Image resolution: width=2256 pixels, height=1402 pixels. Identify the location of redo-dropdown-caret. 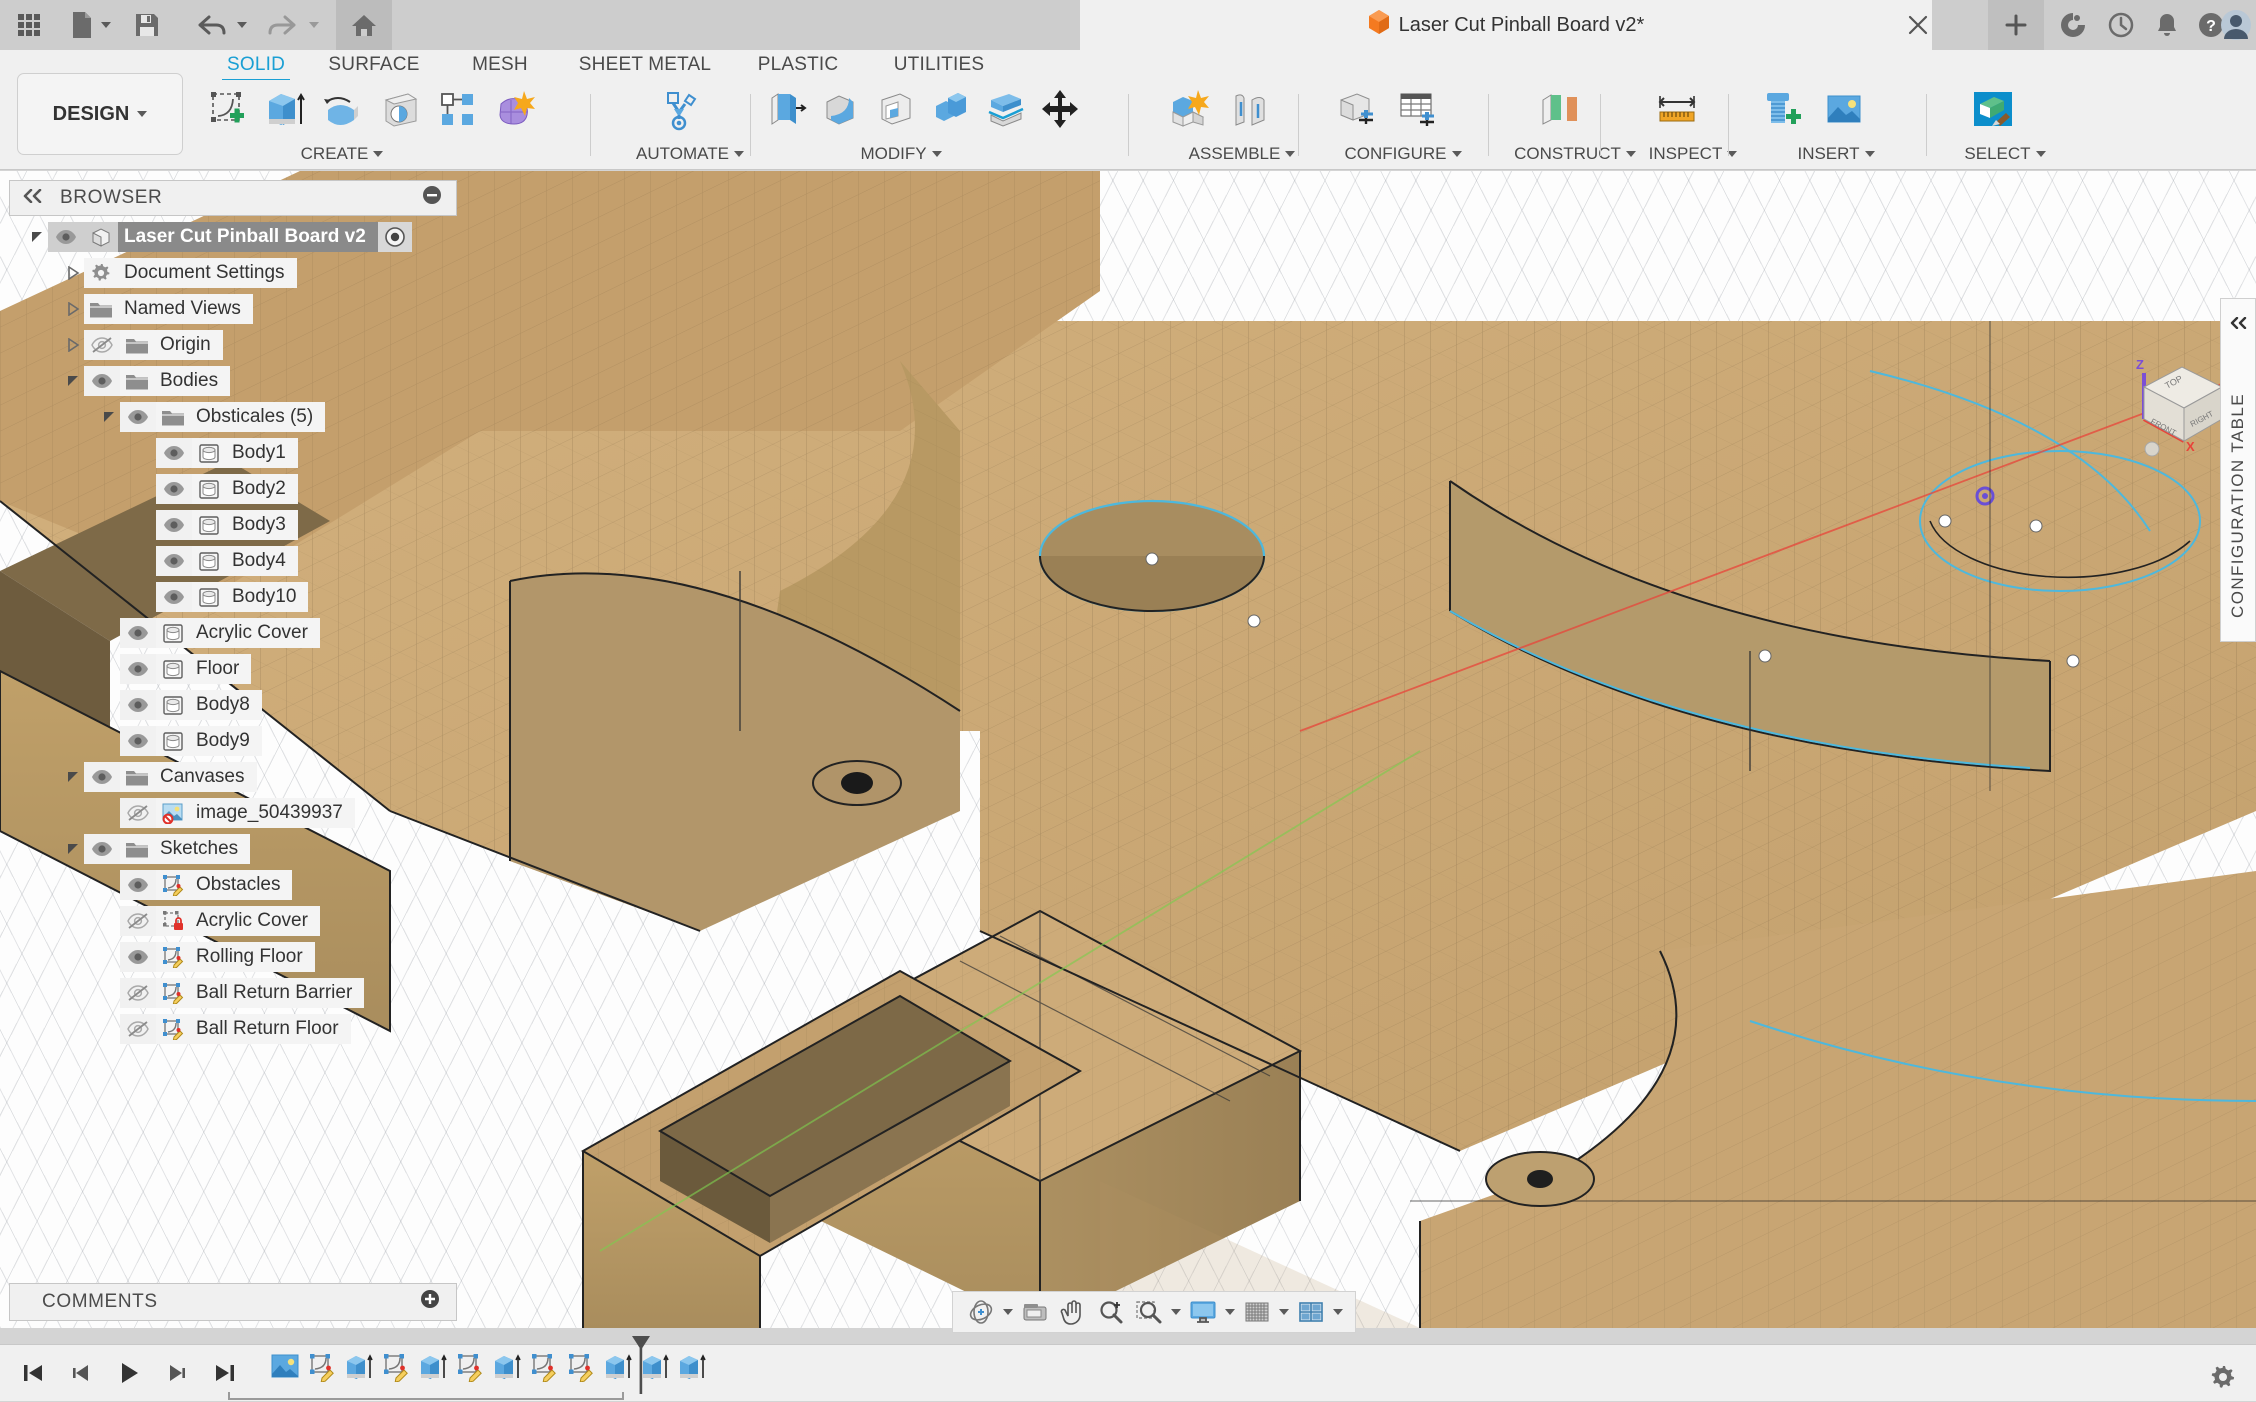
(314, 25).